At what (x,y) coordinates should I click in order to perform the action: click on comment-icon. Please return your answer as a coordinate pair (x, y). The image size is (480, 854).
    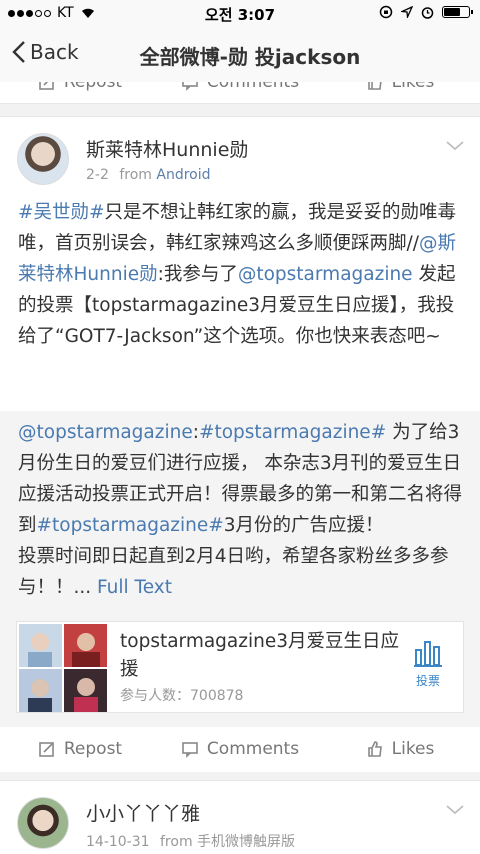
    Looking at the image, I should click on (190, 750).